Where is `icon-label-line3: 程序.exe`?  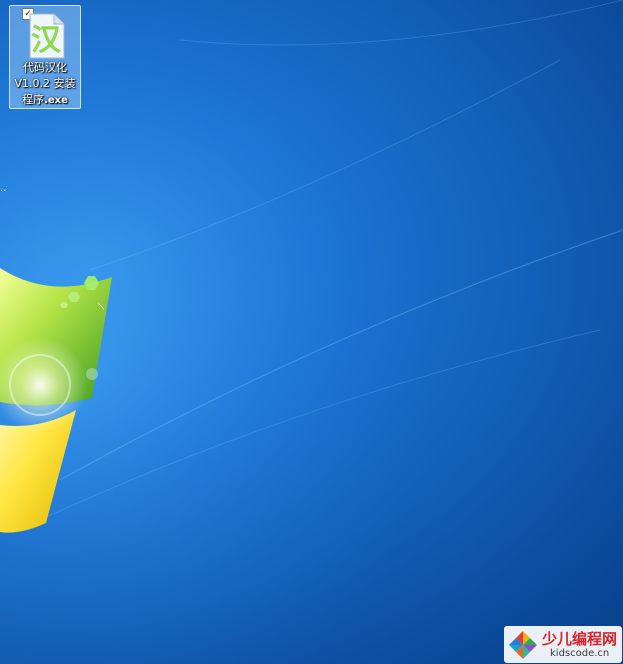 icon-label-line3: 程序.exe is located at coordinates (45, 100).